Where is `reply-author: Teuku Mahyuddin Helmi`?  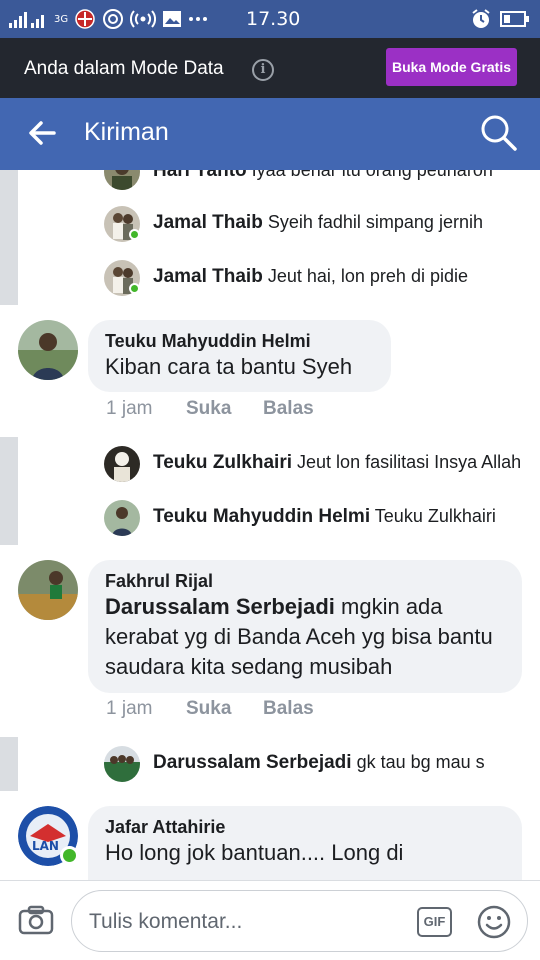 reply-author: Teuku Mahyuddin Helmi is located at coordinates (261, 516).